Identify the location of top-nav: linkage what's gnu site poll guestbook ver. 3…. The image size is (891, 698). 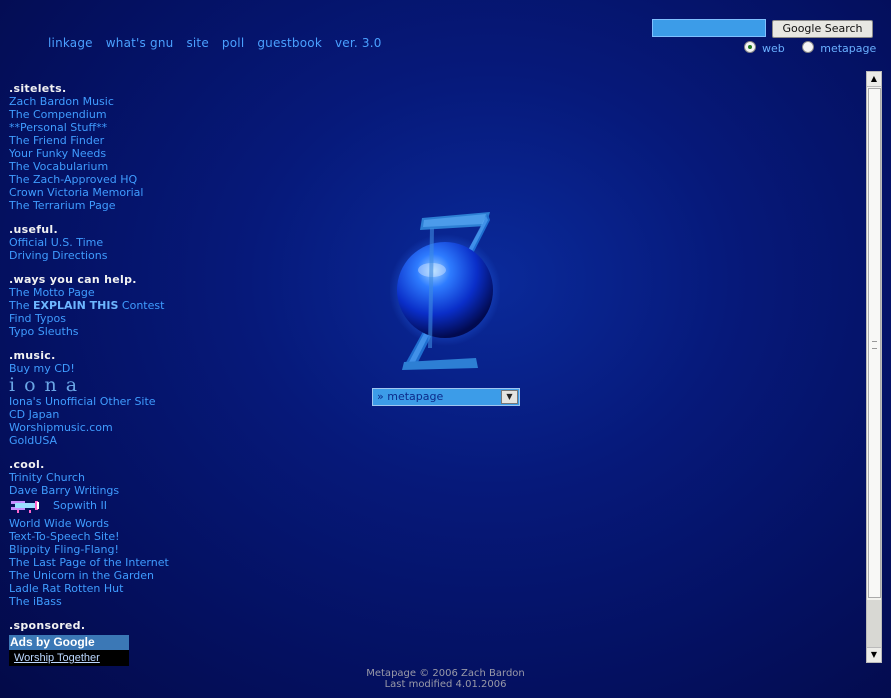
(221, 43).